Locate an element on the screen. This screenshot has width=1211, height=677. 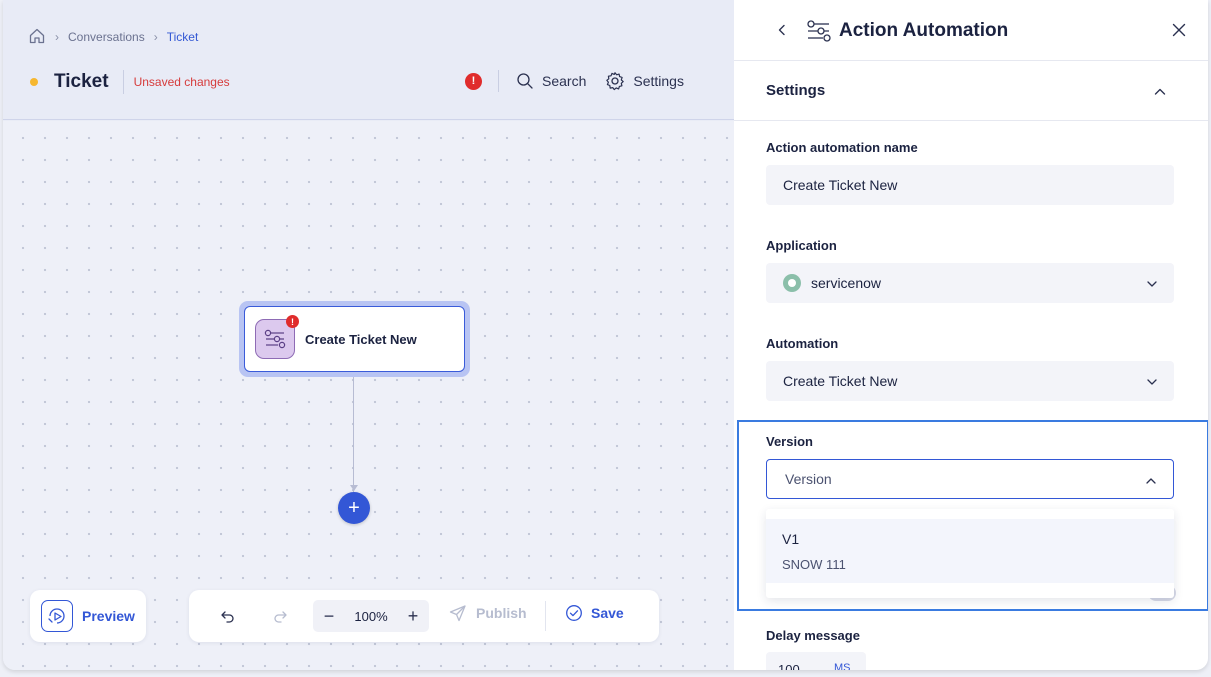
search-label: Search is located at coordinates (564, 81).